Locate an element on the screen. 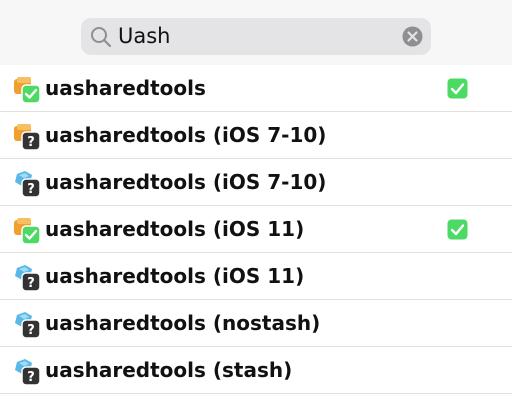  package-row: uasharedtools (iOS 11) is located at coordinates (256, 229).